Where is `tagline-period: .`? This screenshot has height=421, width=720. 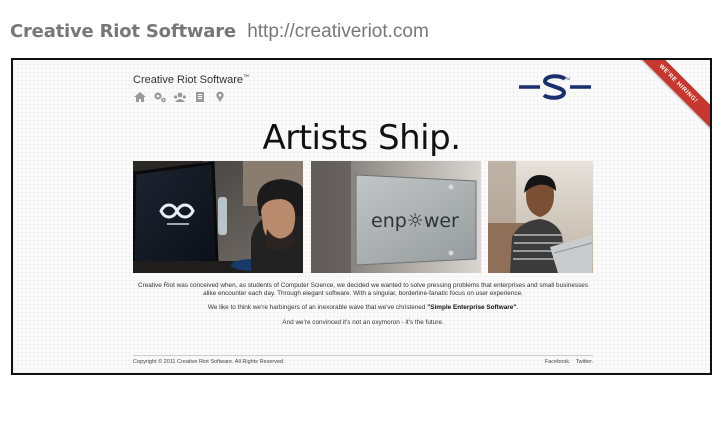 tagline-period: . is located at coordinates (517, 308).